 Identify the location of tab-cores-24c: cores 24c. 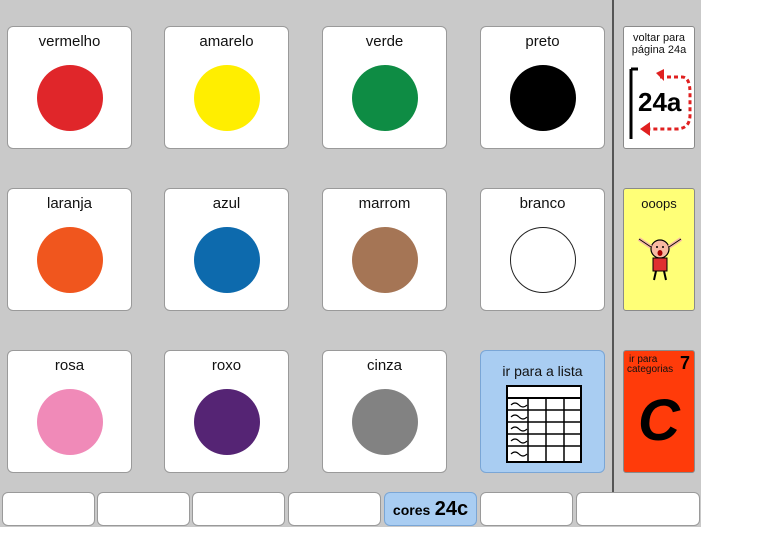
(430, 509).